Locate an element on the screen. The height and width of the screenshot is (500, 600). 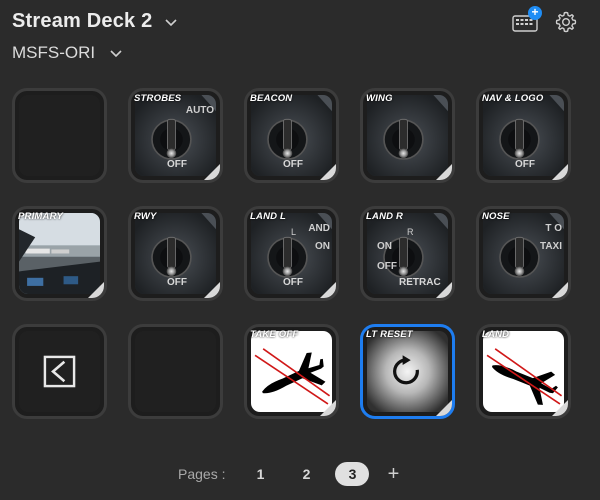
key-label: STROBES is located at coordinates (158, 98).